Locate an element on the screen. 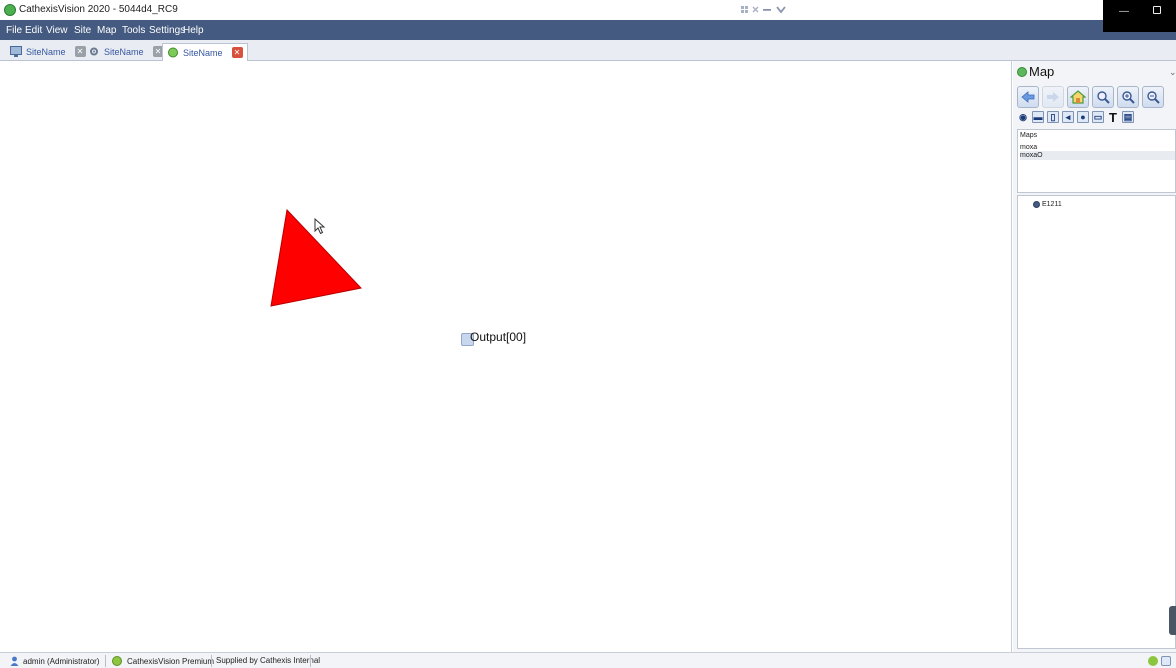  side-panel-tab is located at coordinates (1172, 620).